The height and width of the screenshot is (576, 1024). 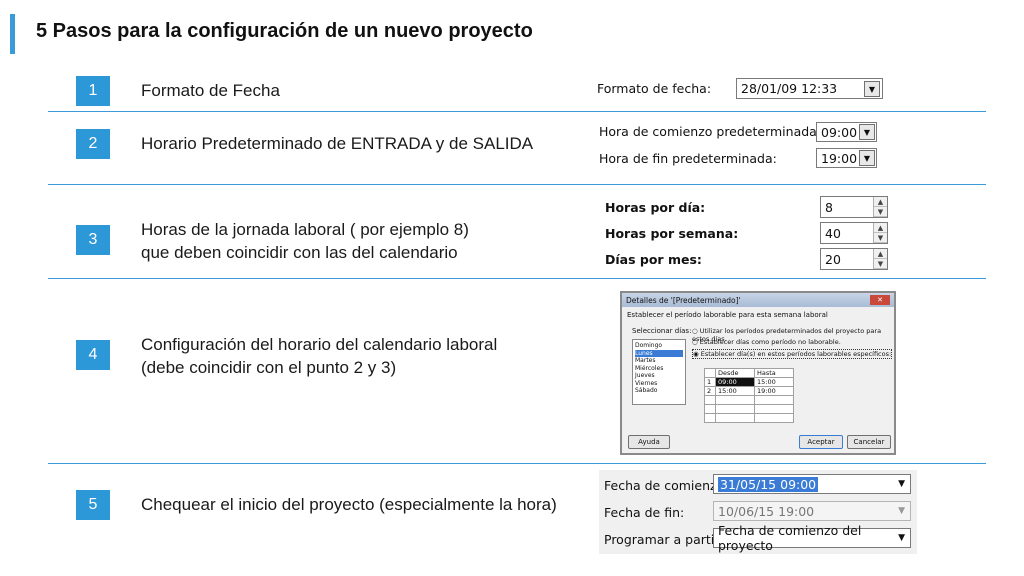 I want to click on hours-per-week-spinner: 40 ▲ ▼, so click(x=854, y=233).